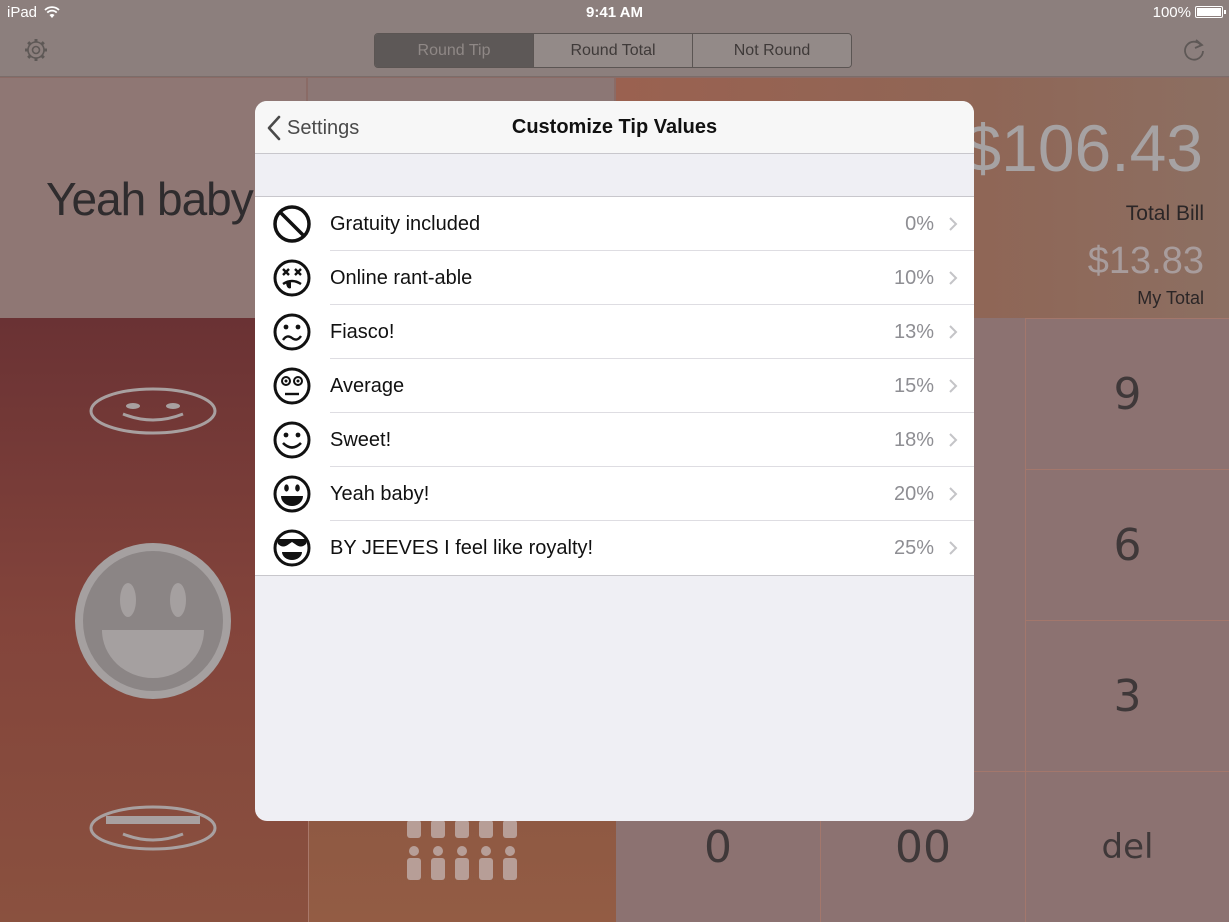 The height and width of the screenshot is (922, 1229). Describe the element at coordinates (291, 224) in the screenshot. I see `no-sign-icon` at that location.